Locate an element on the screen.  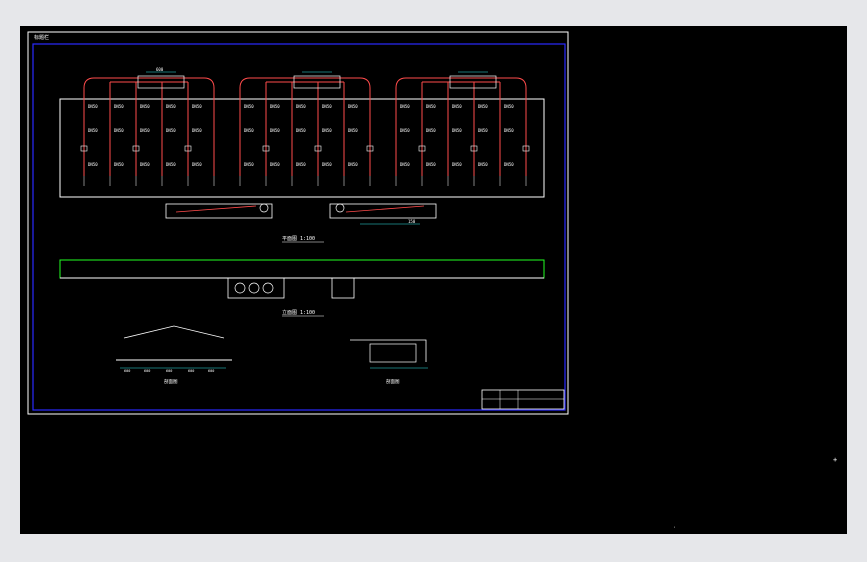
plan-label: 平面图 1:100 is located at coordinates (298, 239).